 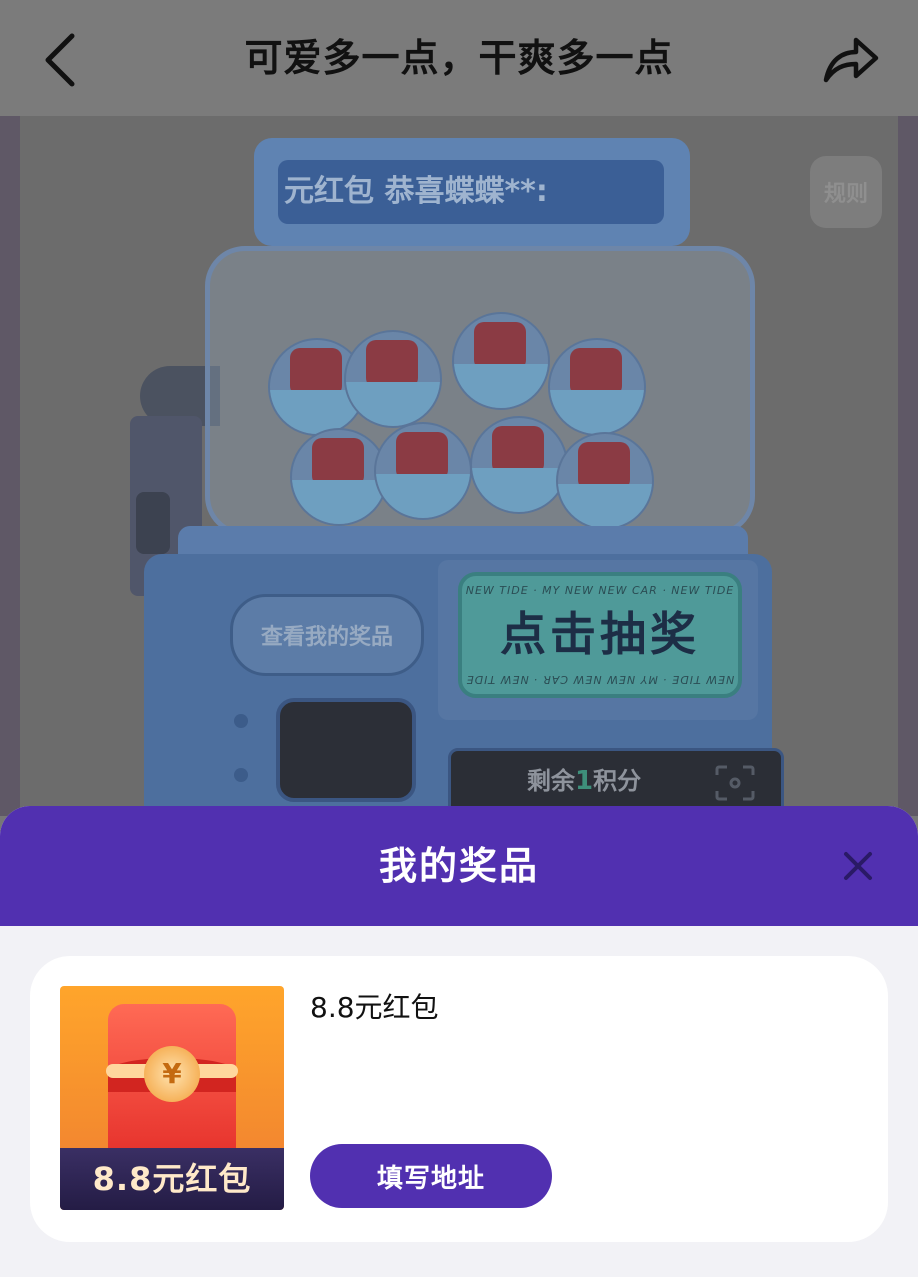 I want to click on machine-handle, so click(x=153, y=523).